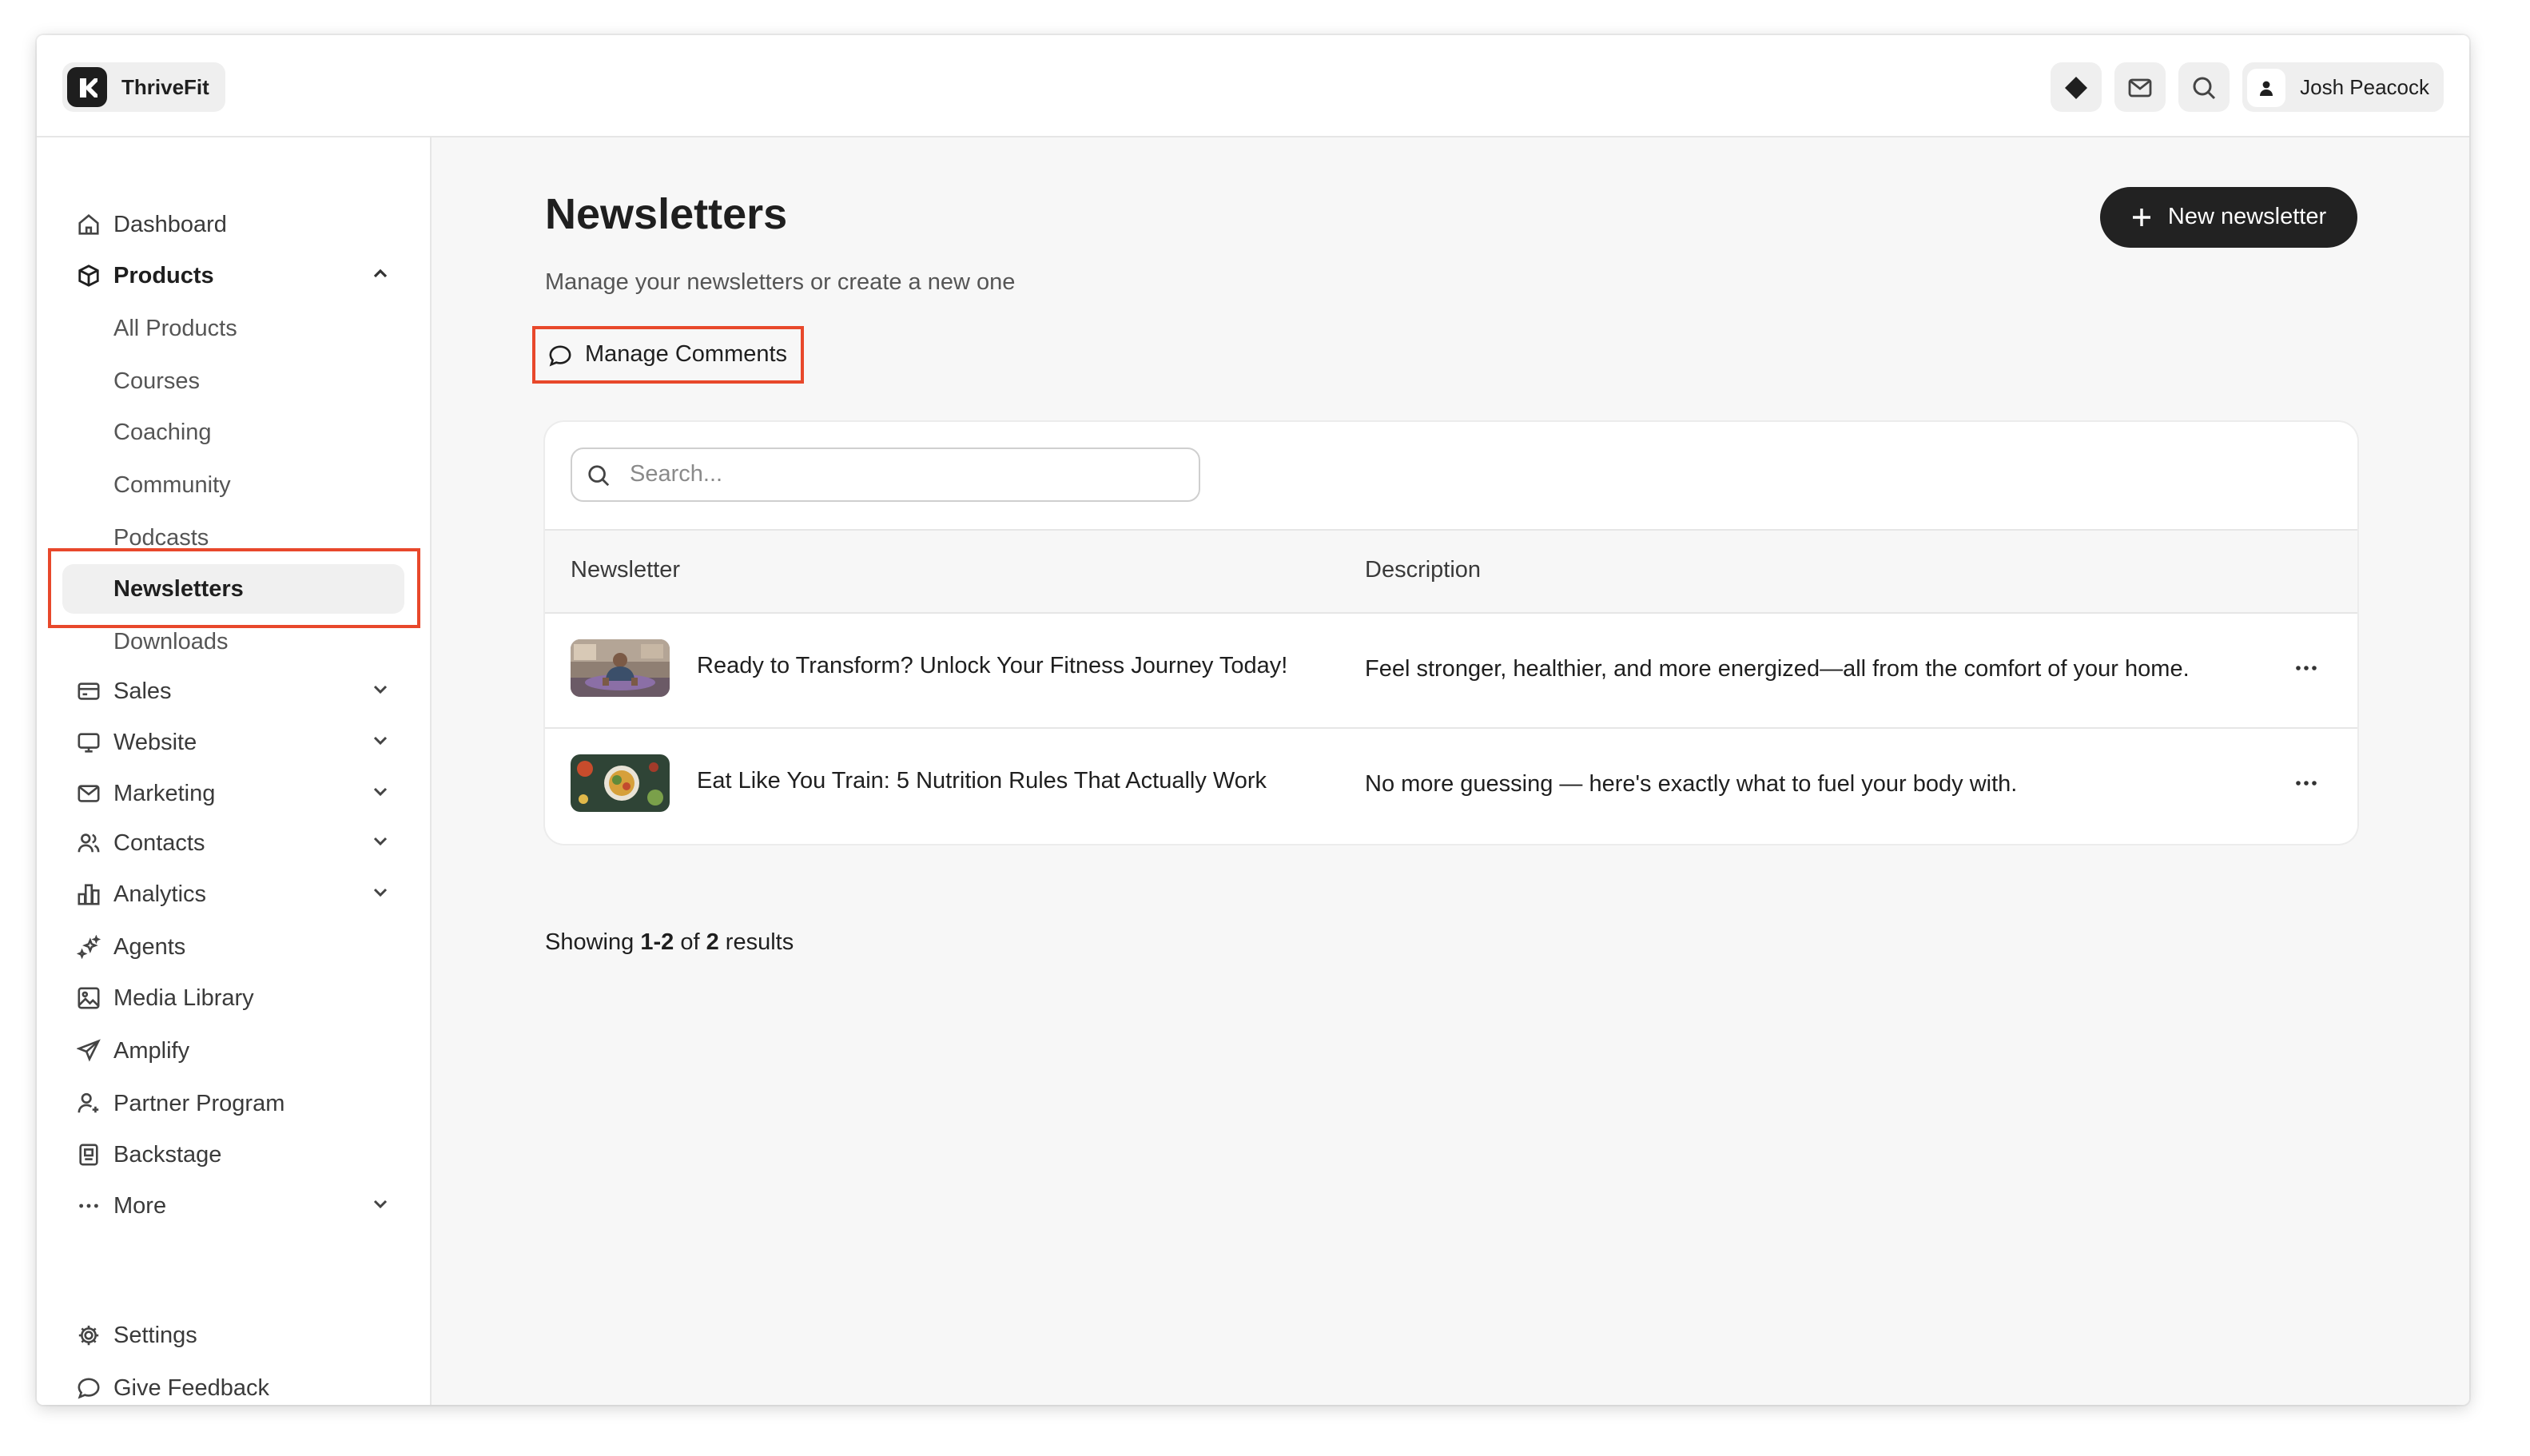 Image resolution: width=2530 pixels, height=1456 pixels. I want to click on search-button, so click(2204, 87).